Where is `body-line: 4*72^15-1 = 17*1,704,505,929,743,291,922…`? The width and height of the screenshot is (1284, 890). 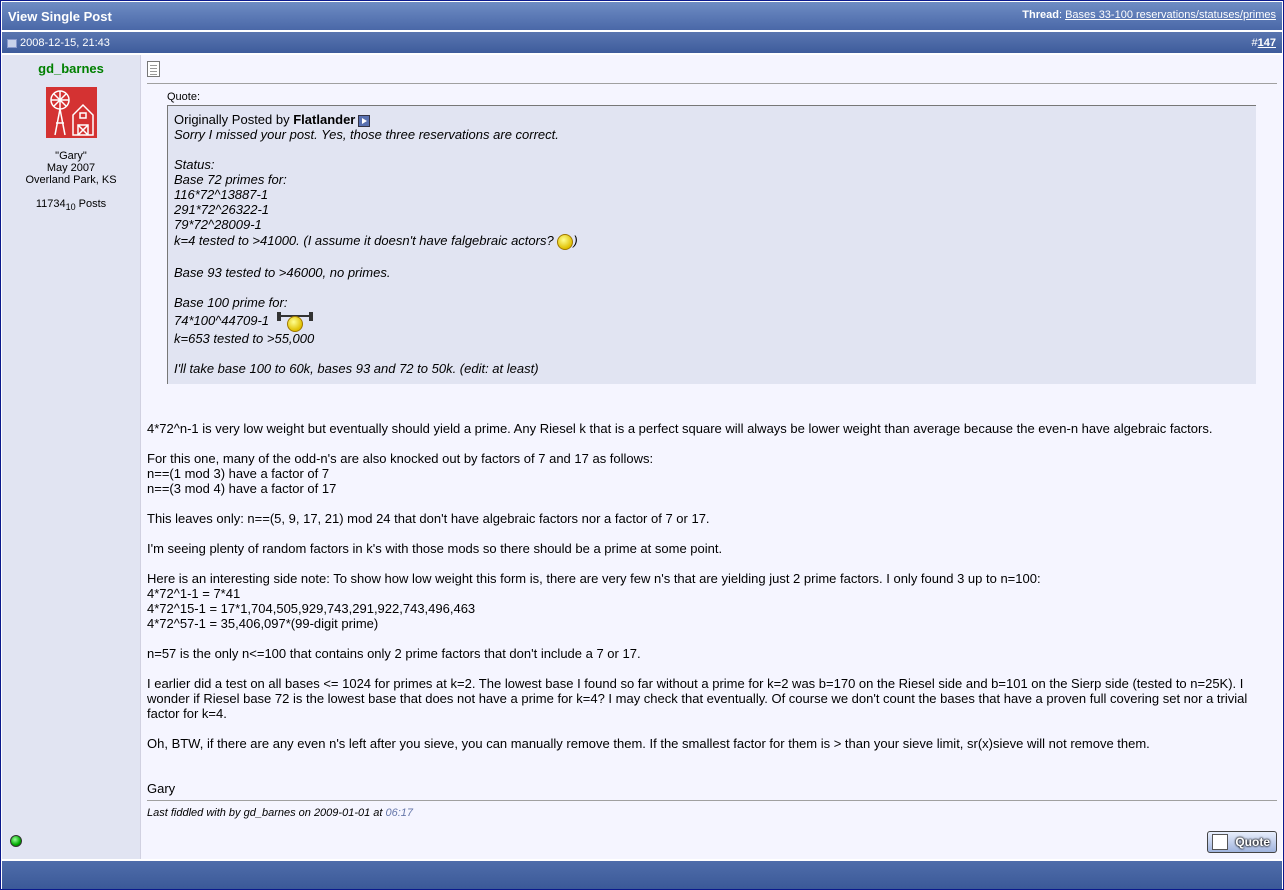
body-line: 4*72^15-1 = 17*1,704,505,929,743,291,922… is located at coordinates (311, 608).